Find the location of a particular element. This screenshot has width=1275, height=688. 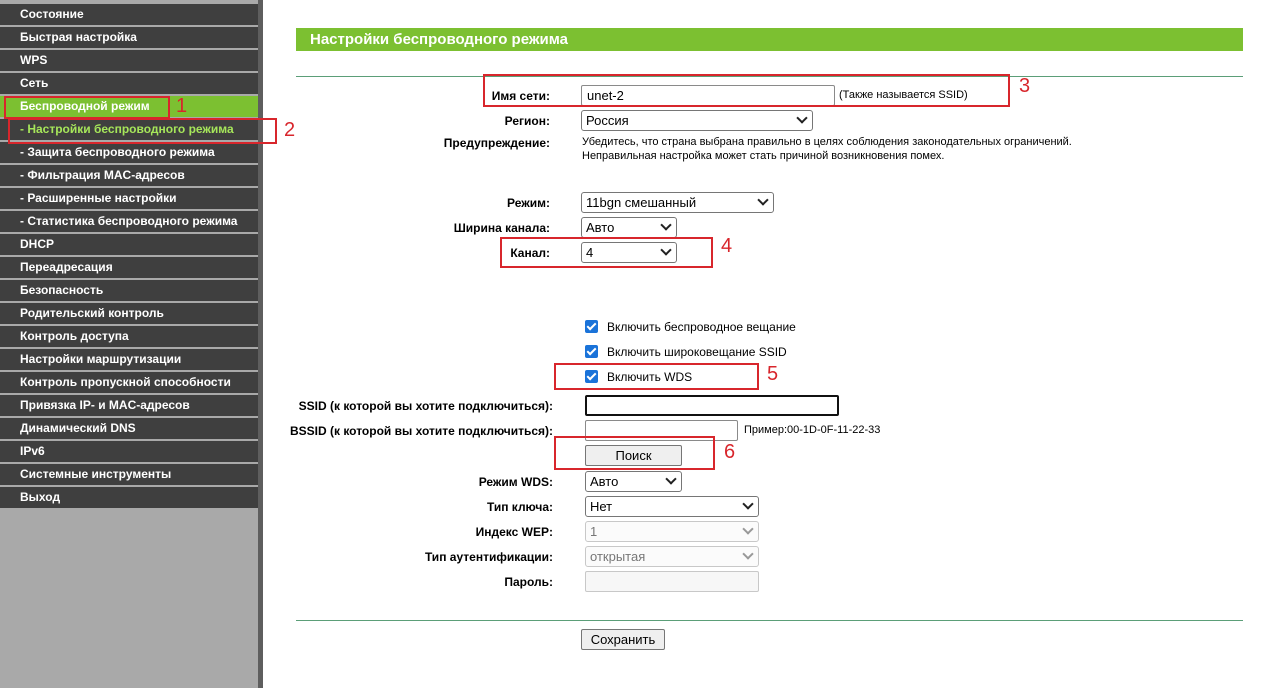

sidebar-item-6: - Защита беспроводного режима is located at coordinates (129, 152).